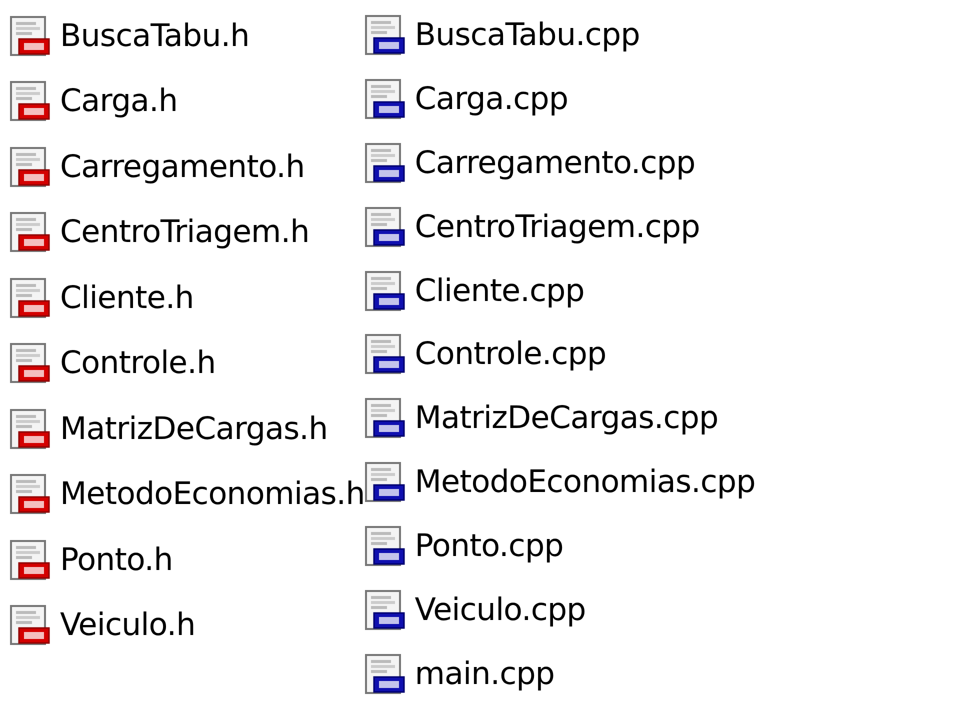  I want to click on file-item: Controle.cpp, so click(560, 354).